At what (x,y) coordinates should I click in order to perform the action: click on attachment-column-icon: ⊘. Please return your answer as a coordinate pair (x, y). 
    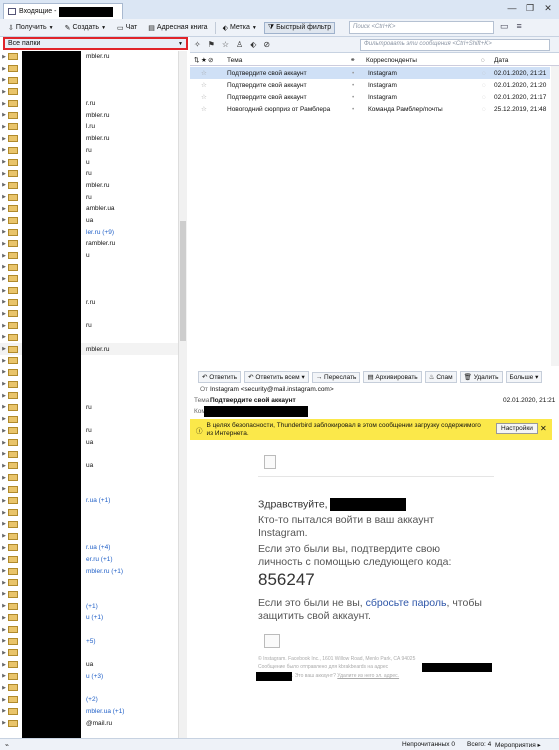
    Looking at the image, I should click on (210, 60).